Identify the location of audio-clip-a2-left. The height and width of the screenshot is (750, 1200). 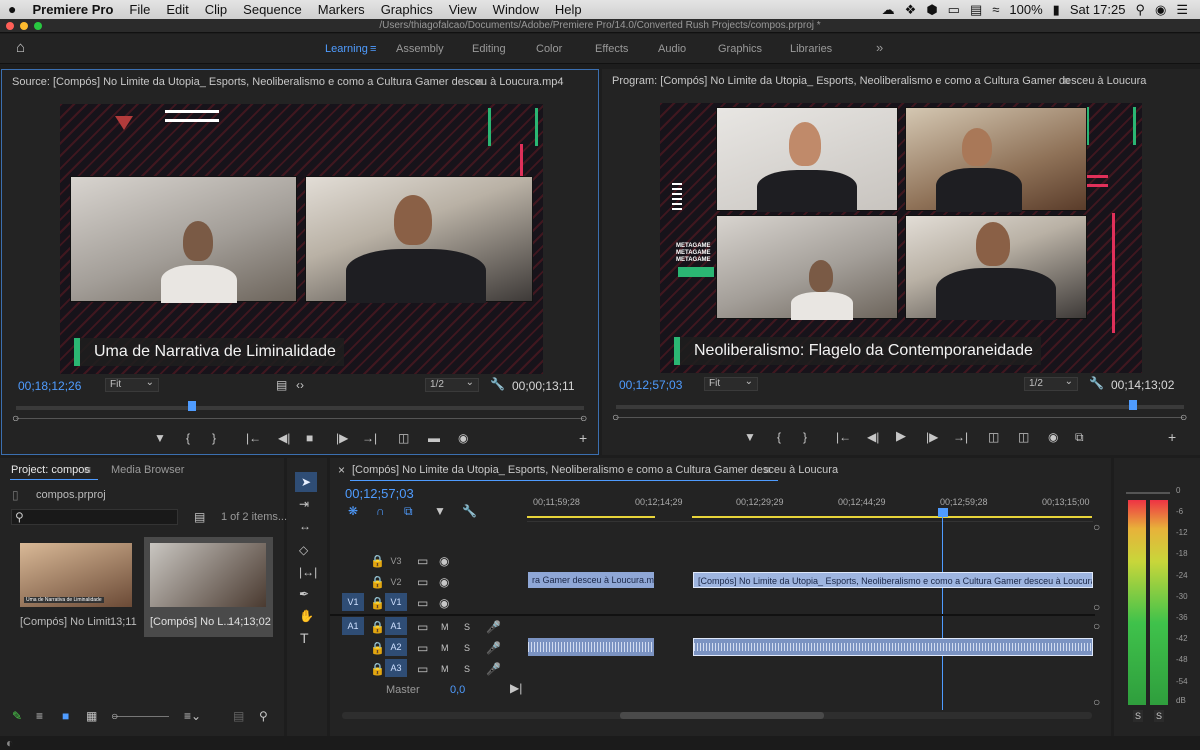
(591, 647).